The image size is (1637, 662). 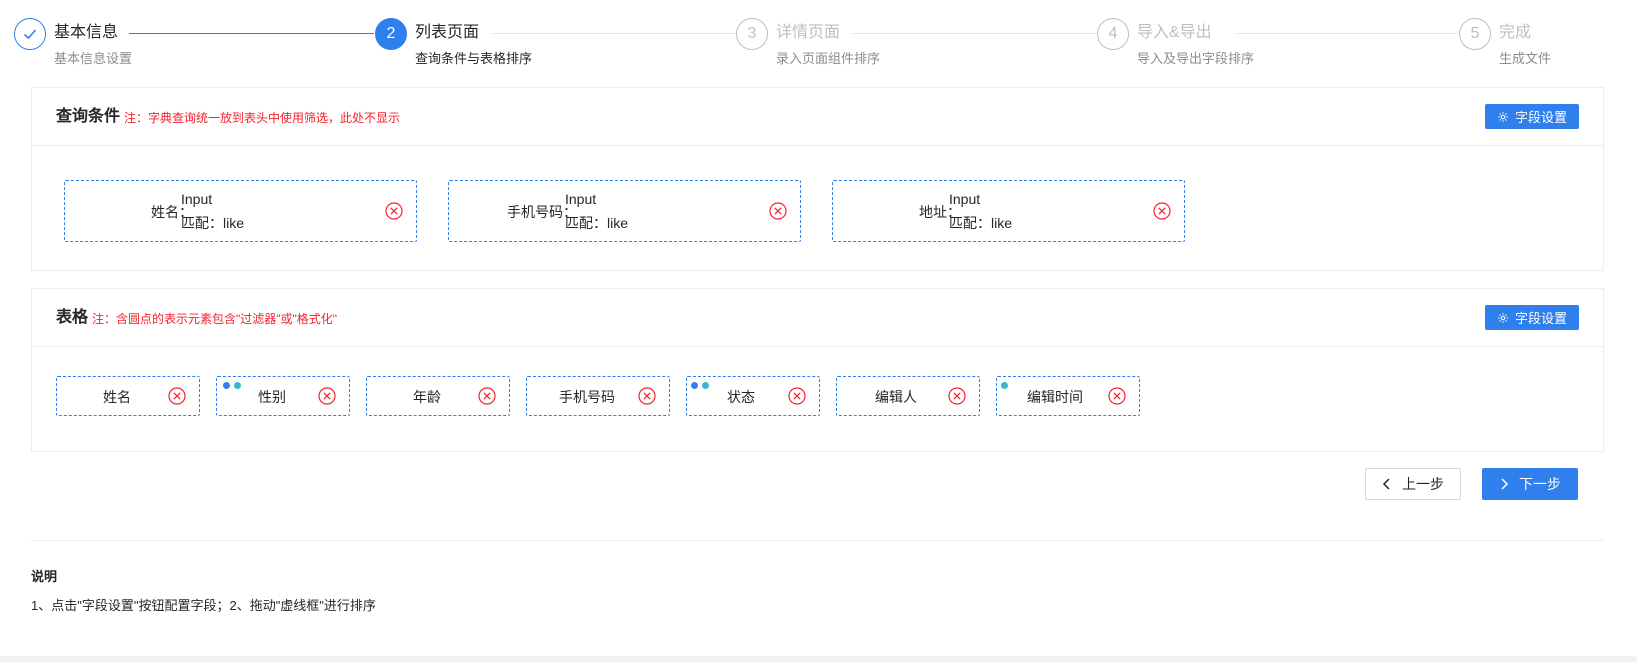 I want to click on column-label: 年龄, so click(x=427, y=397).